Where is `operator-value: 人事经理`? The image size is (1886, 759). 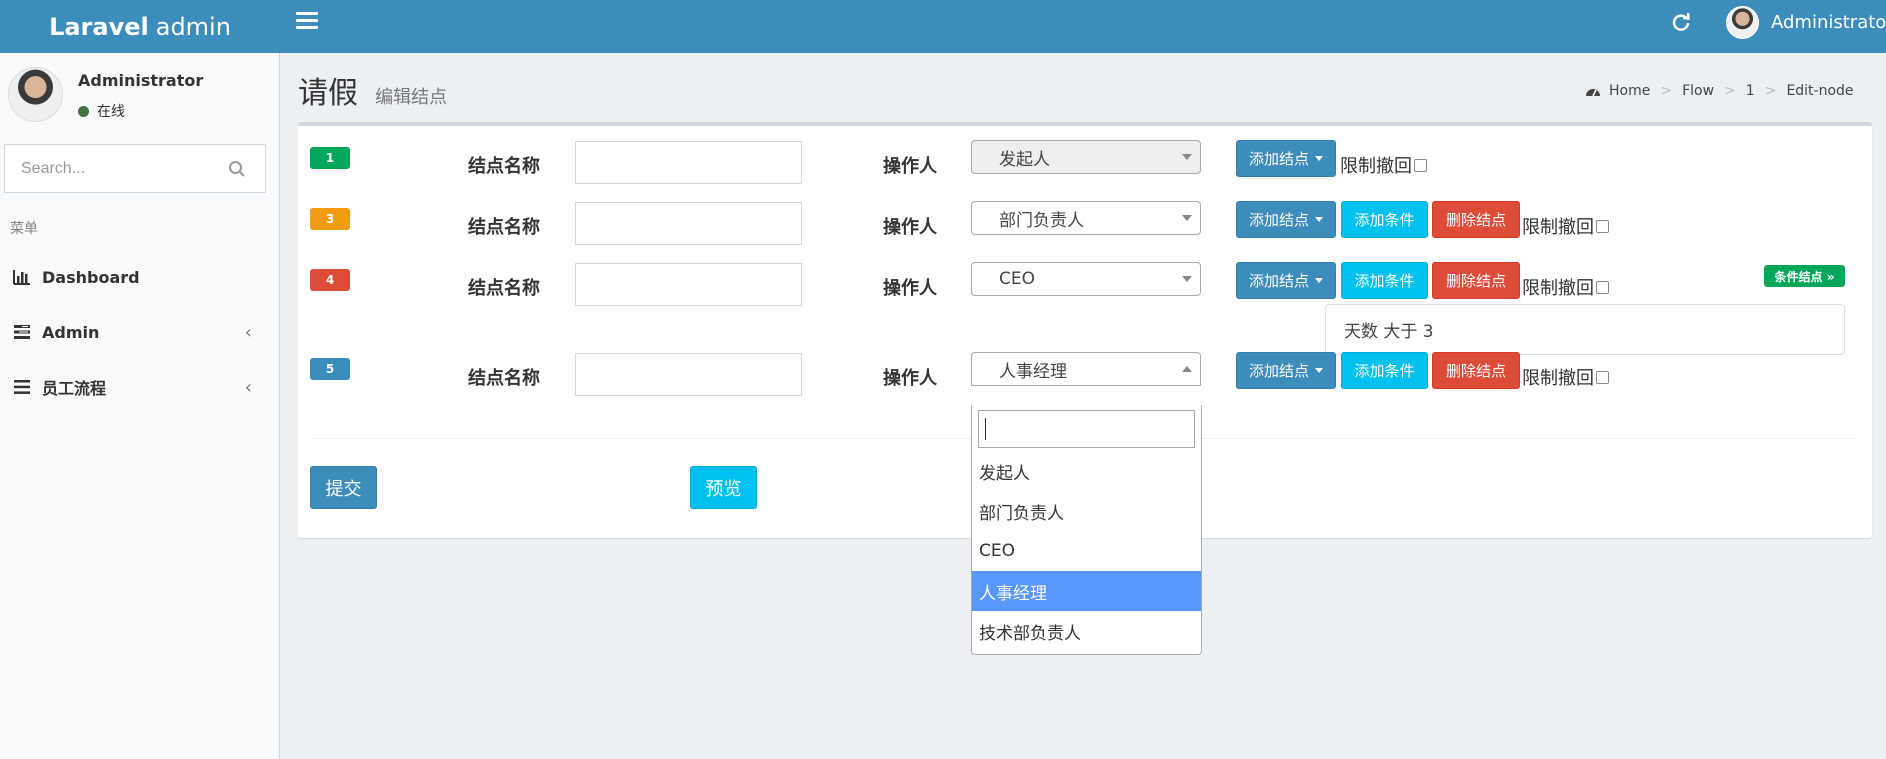 operator-value: 人事经理 is located at coordinates (1033, 371).